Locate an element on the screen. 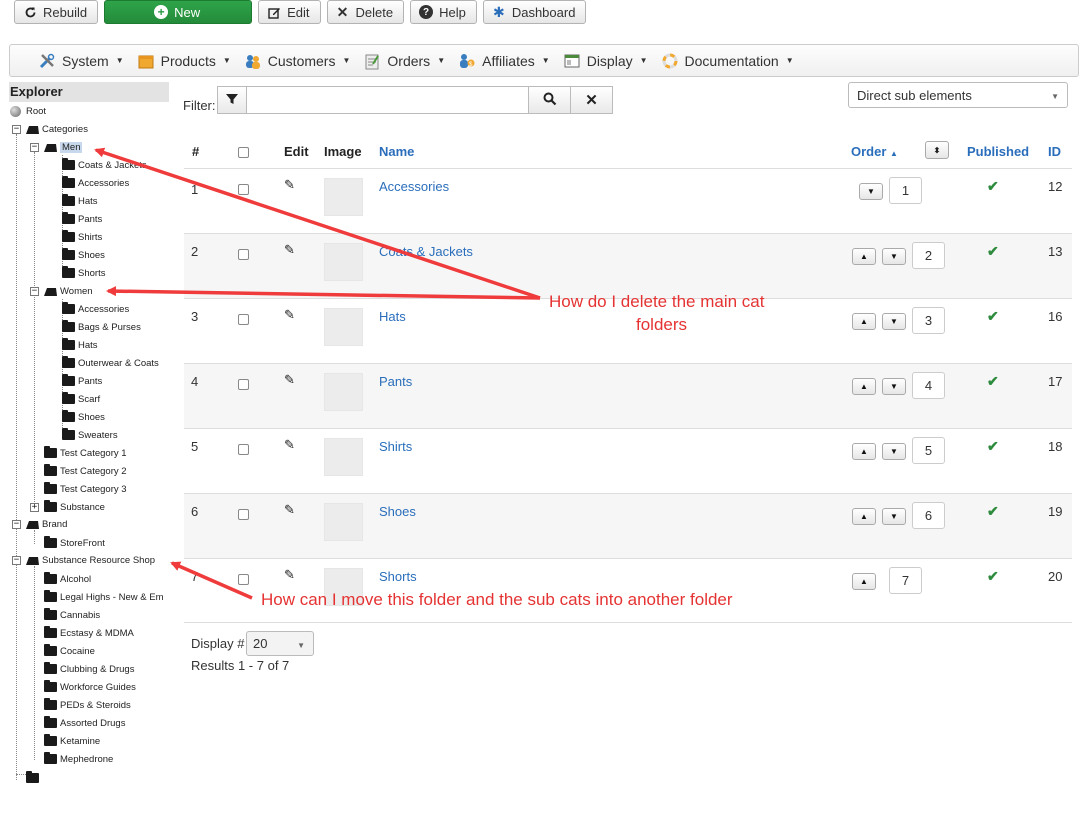  tree-node: Accessories is located at coordinates (95, 183).